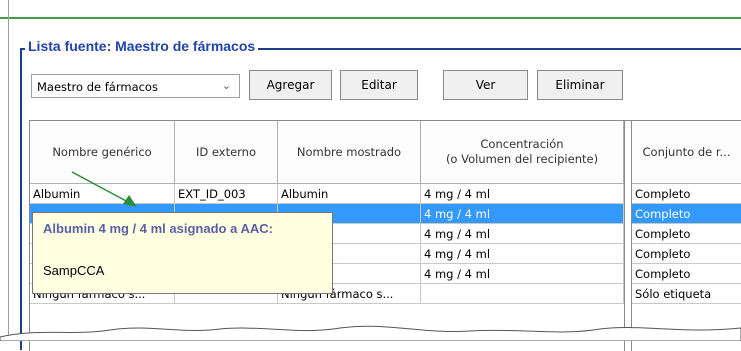 The width and height of the screenshot is (741, 351). What do you see at coordinates (370, 333) in the screenshot?
I see `torn-edge` at bounding box center [370, 333].